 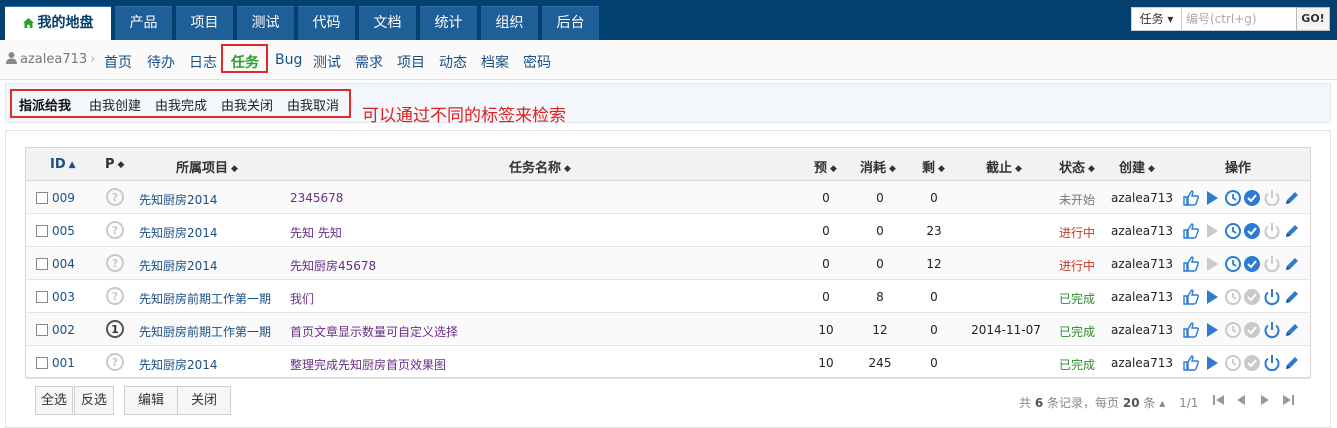 What do you see at coordinates (143, 23) in the screenshot?
I see `tab-product: 产品` at bounding box center [143, 23].